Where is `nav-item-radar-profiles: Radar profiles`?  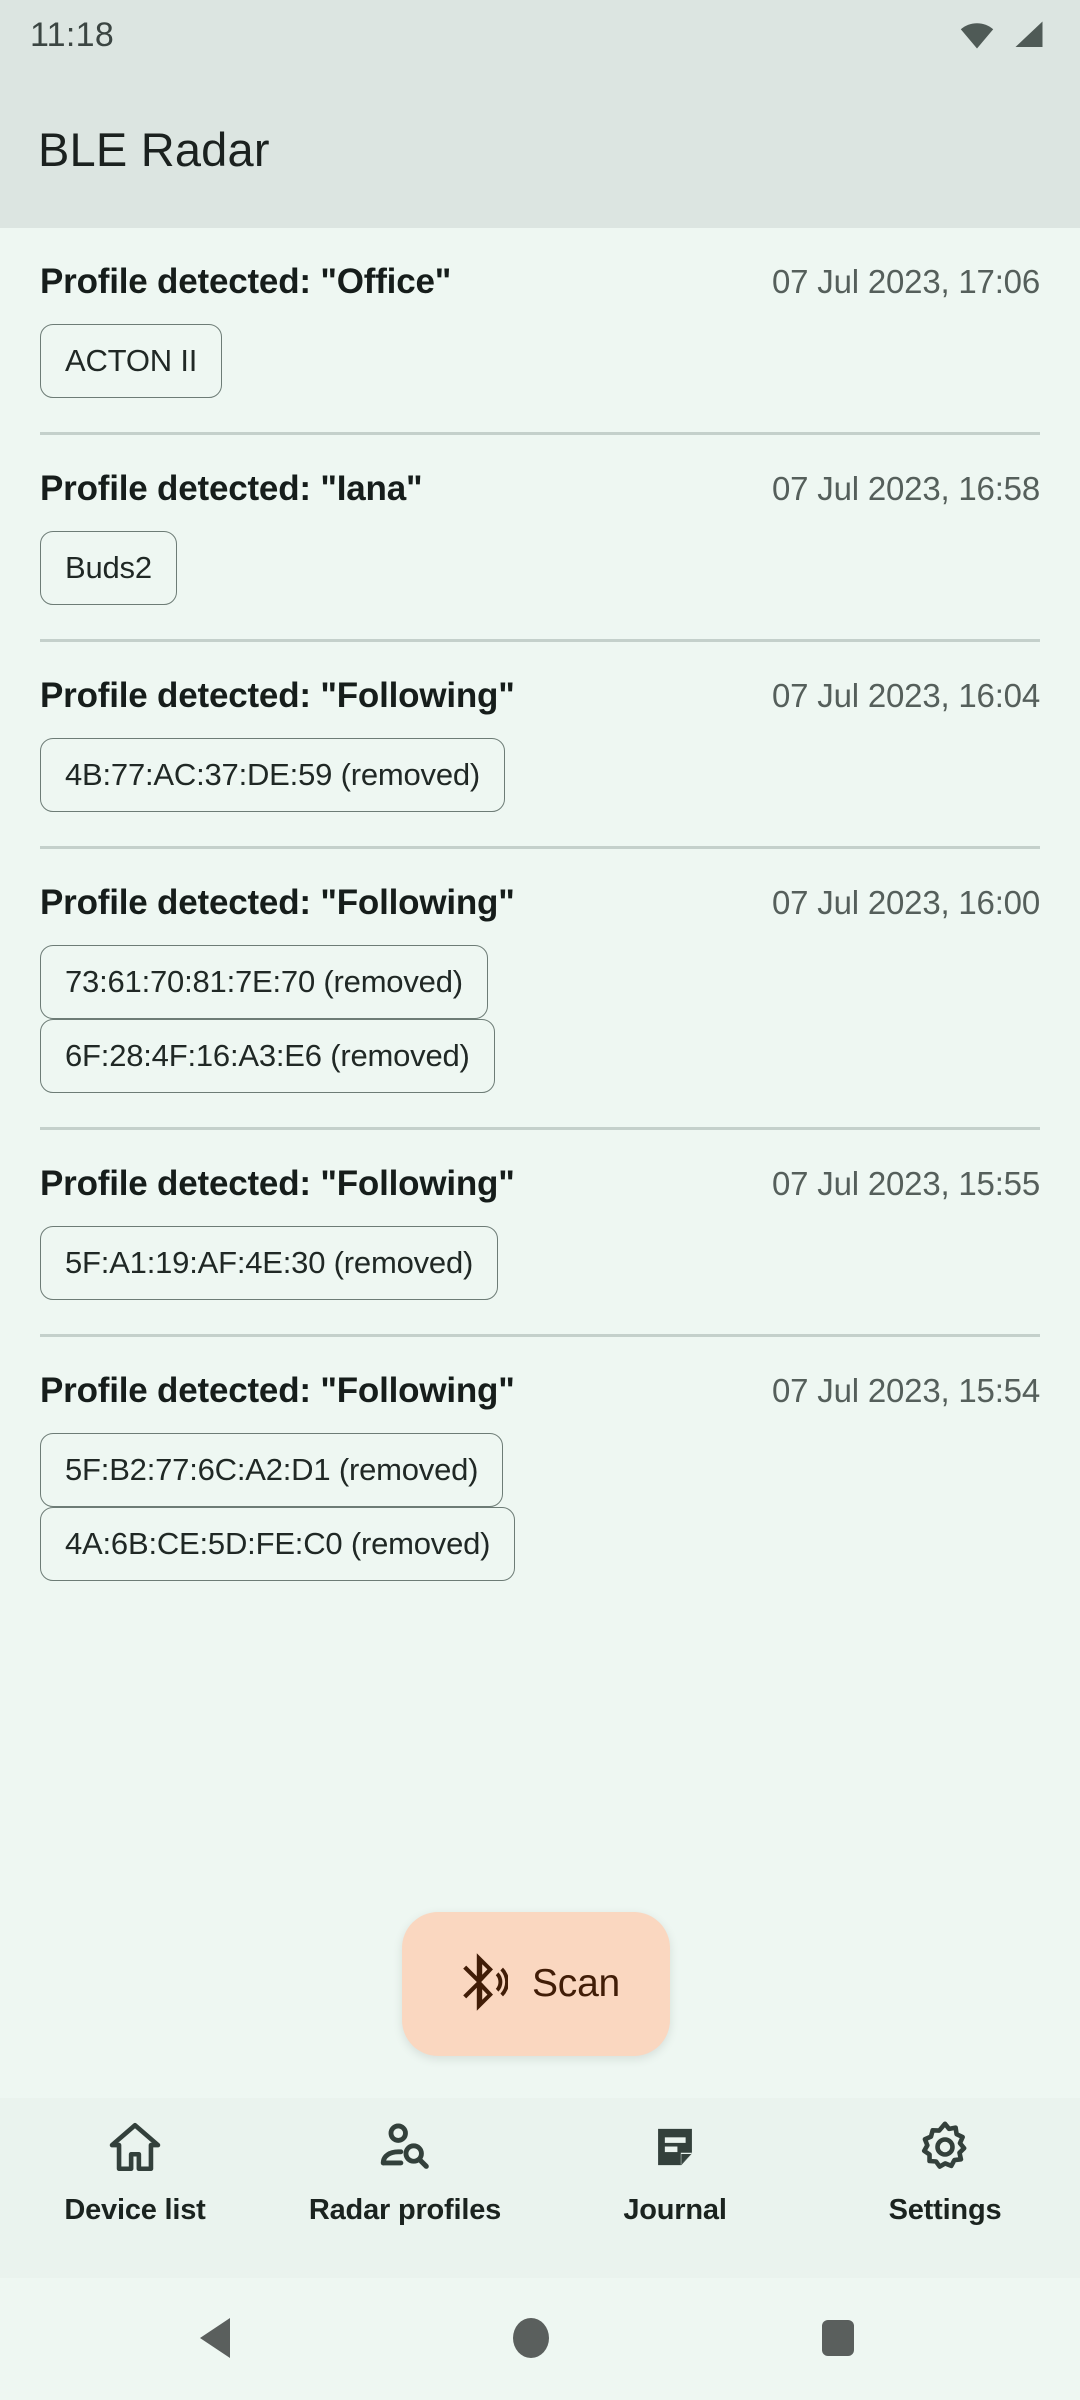 nav-item-radar-profiles: Radar profiles is located at coordinates (405, 2162).